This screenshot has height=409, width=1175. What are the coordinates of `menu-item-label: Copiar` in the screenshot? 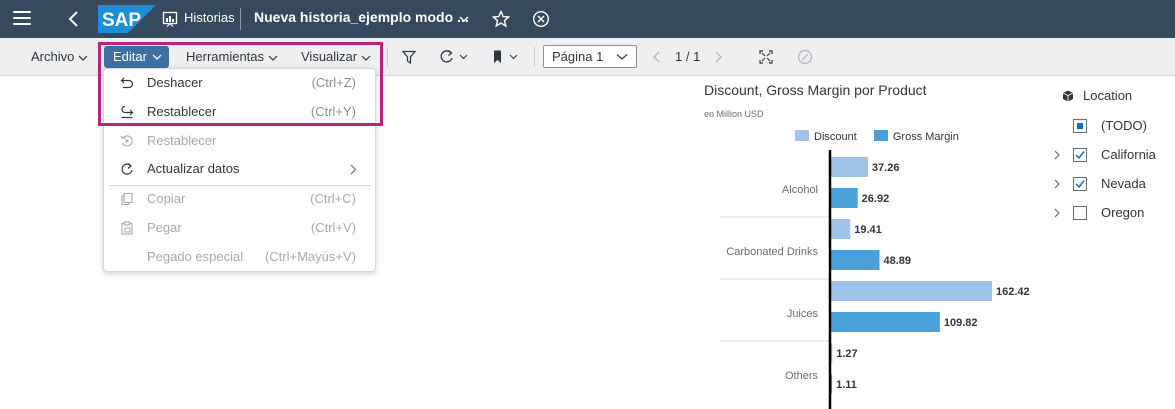 It's located at (166, 198).